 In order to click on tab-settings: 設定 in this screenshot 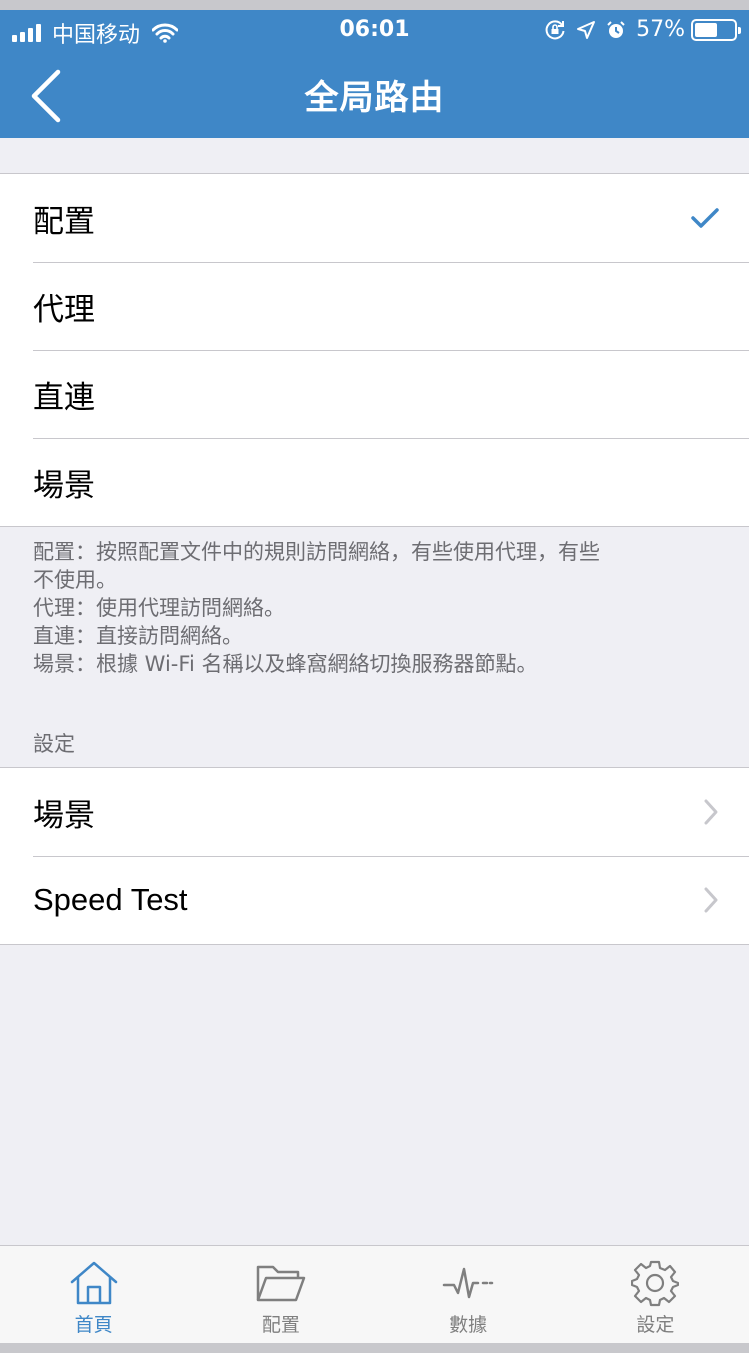, I will do `click(655, 1294)`.